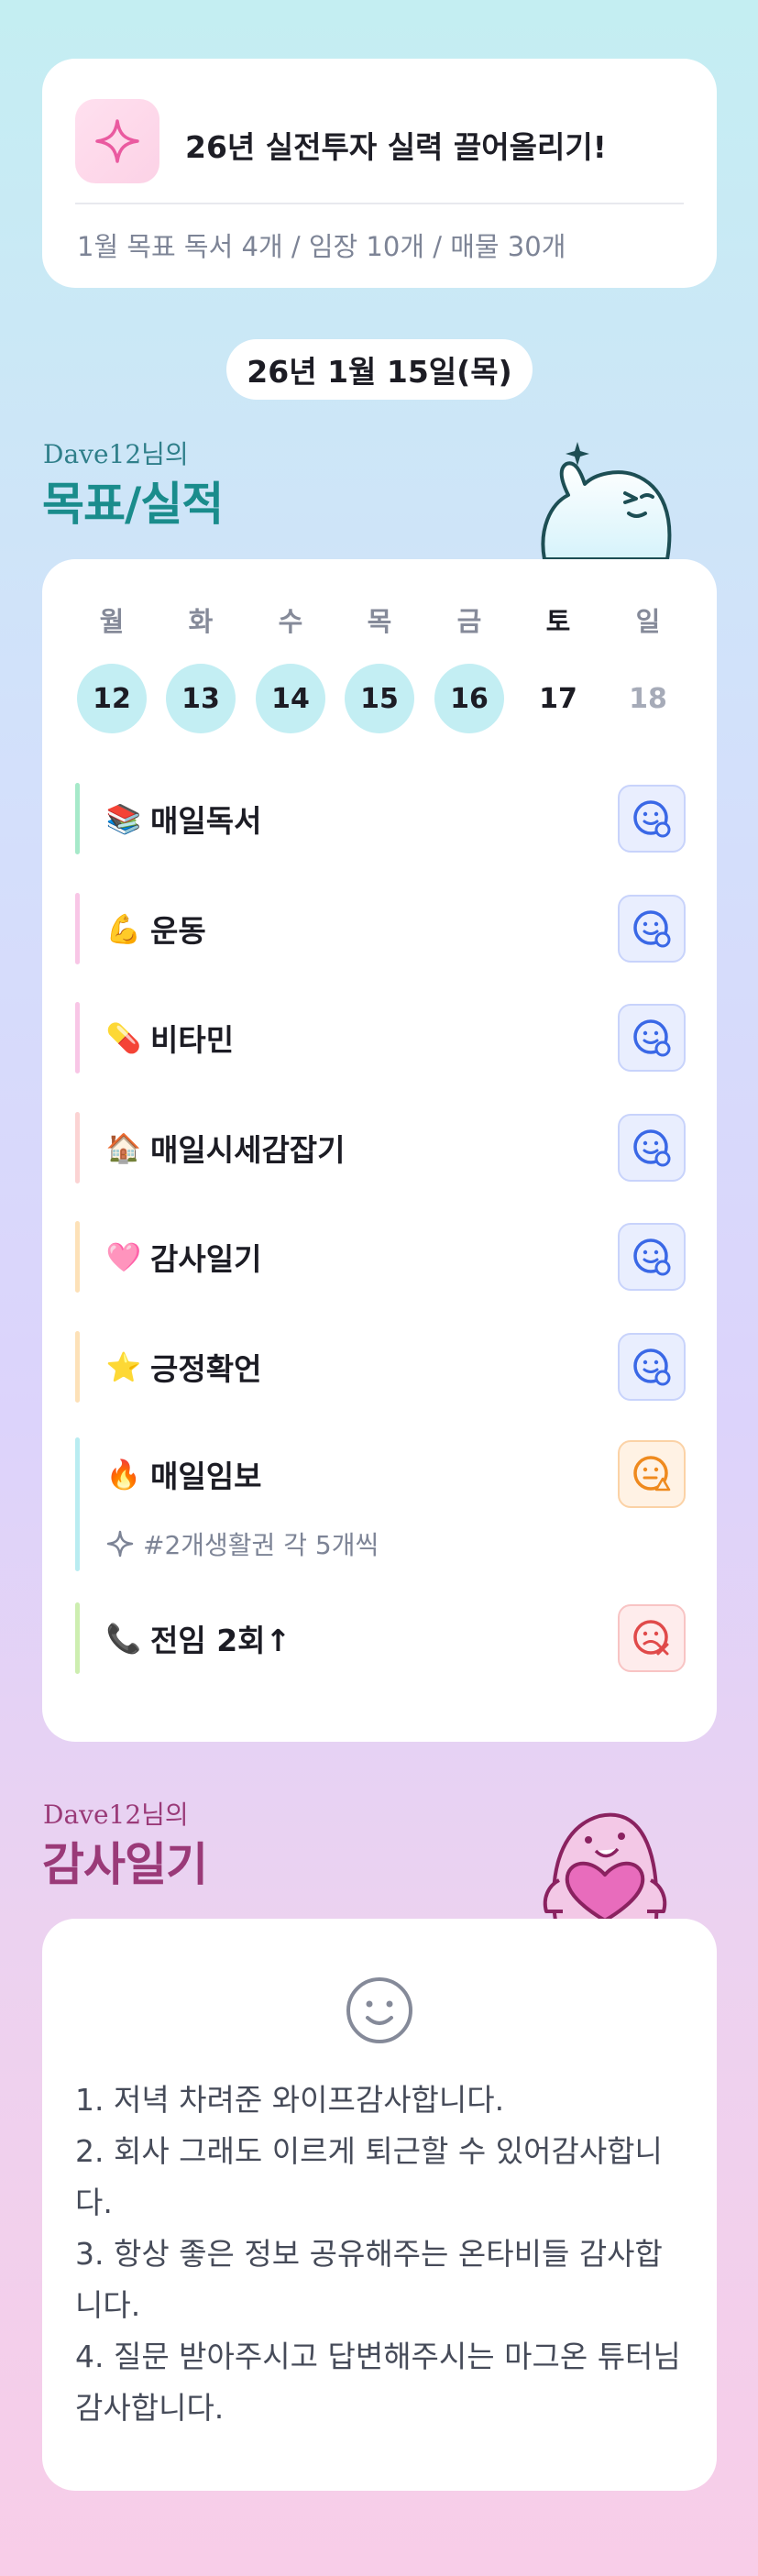  What do you see at coordinates (290, 2100) in the screenshot?
I see `gratitude-line: 1. 저녁 차려준 와이프감사합니다.` at bounding box center [290, 2100].